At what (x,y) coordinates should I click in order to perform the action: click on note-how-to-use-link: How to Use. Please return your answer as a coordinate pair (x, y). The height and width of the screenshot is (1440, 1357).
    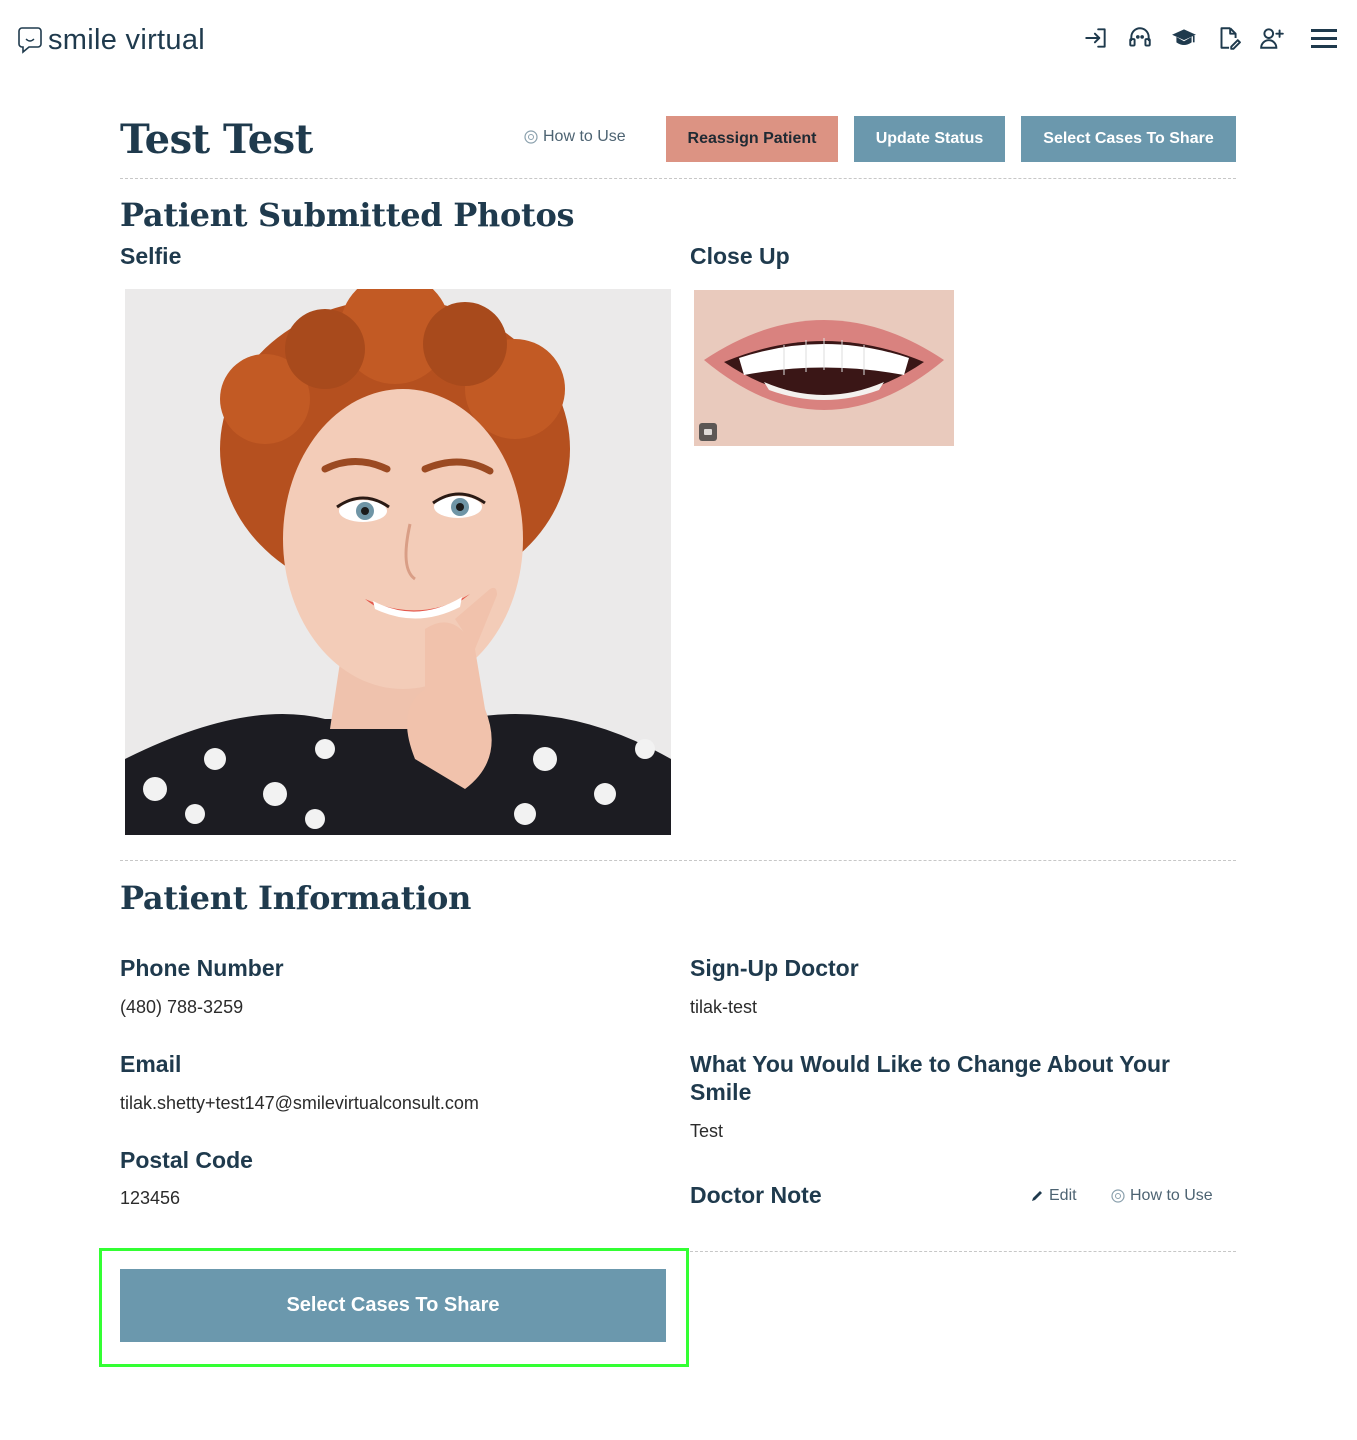
    Looking at the image, I should click on (1162, 1196).